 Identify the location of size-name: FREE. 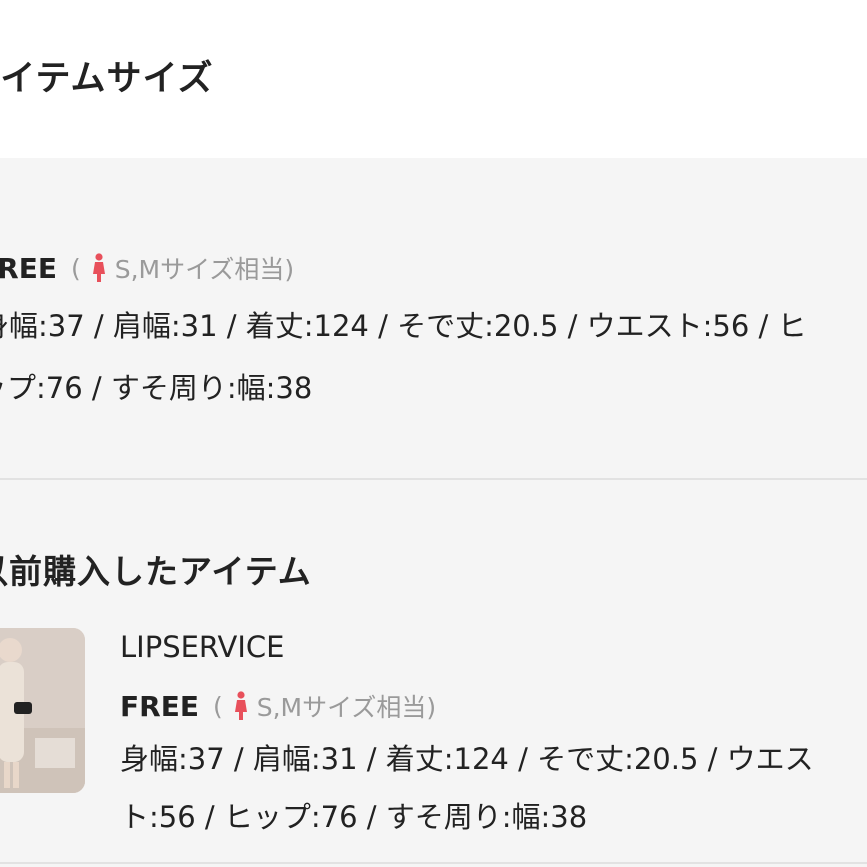
(28, 268).